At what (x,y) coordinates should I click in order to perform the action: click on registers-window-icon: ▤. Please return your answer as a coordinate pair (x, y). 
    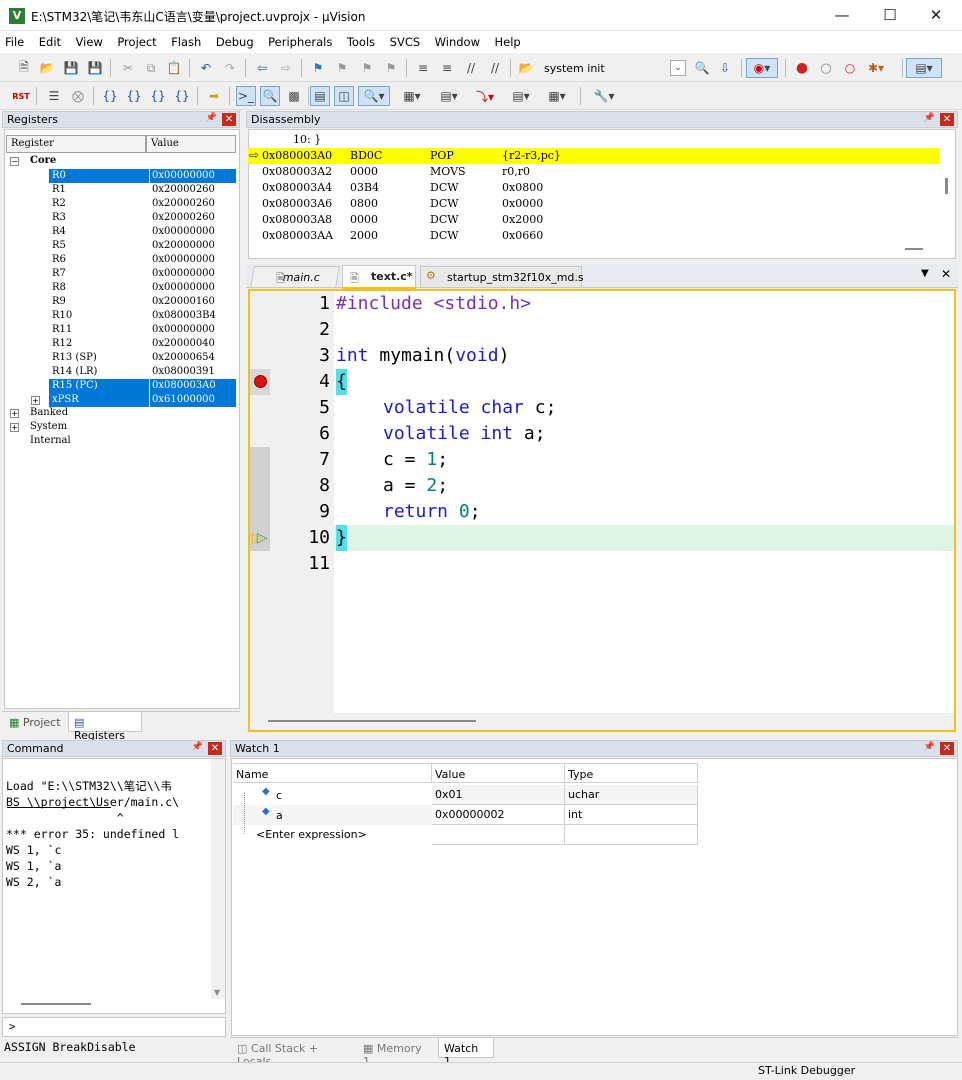
    Looking at the image, I should click on (320, 96).